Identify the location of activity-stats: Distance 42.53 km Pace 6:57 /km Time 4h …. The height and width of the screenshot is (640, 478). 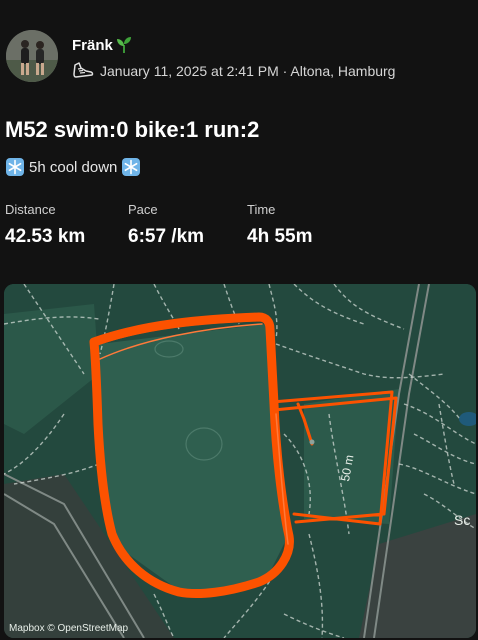
(240, 227).